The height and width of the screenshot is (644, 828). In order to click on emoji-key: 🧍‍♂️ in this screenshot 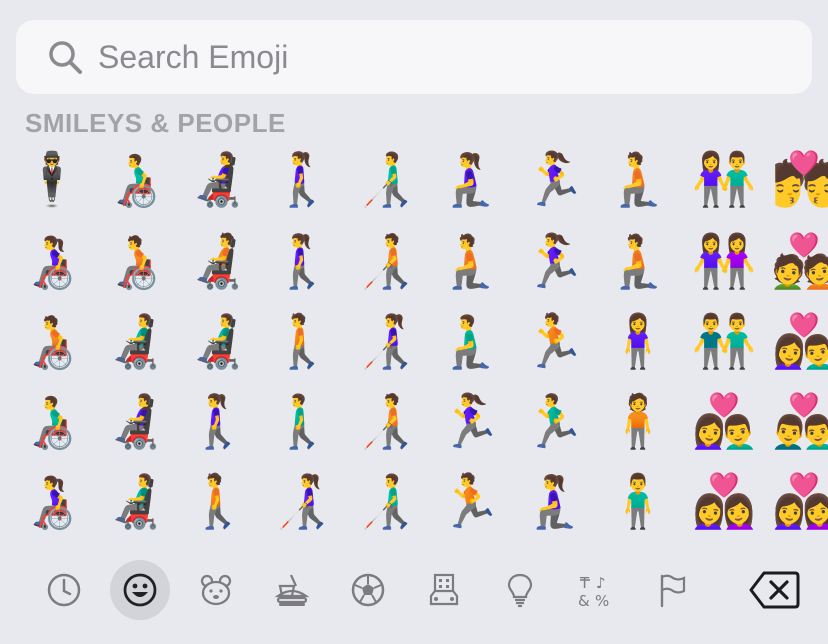, I will do `click(638, 501)`.